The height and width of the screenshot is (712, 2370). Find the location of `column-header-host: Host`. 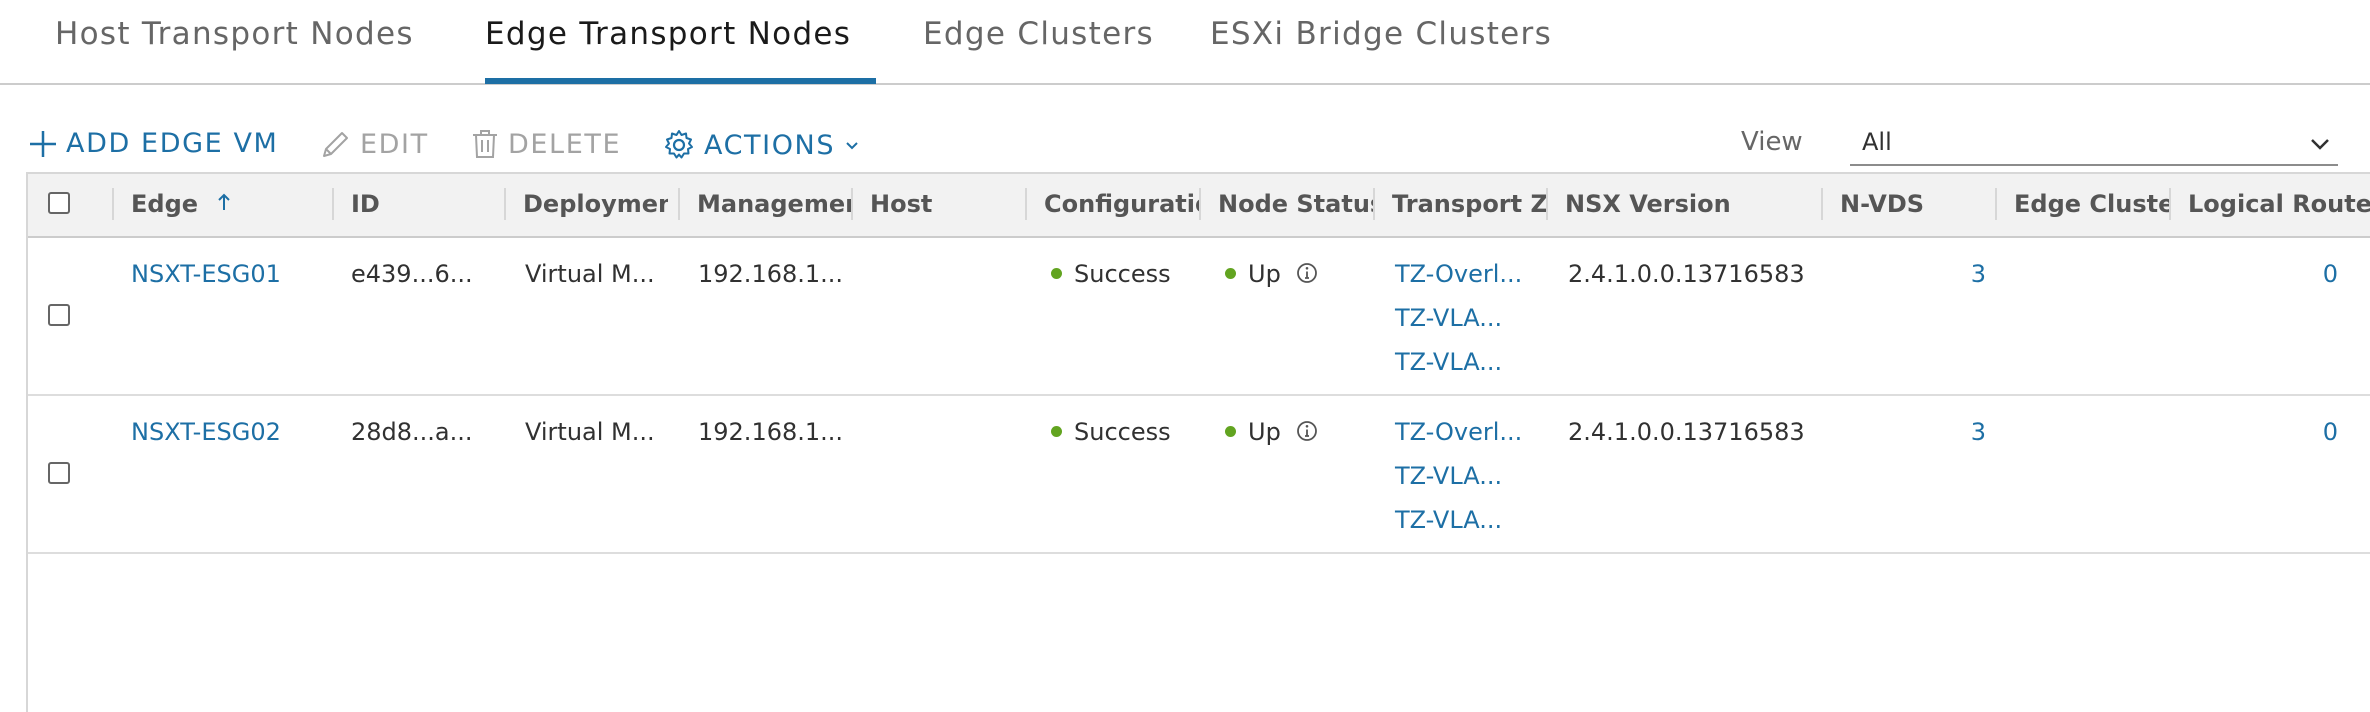

column-header-host: Host is located at coordinates (940, 204).